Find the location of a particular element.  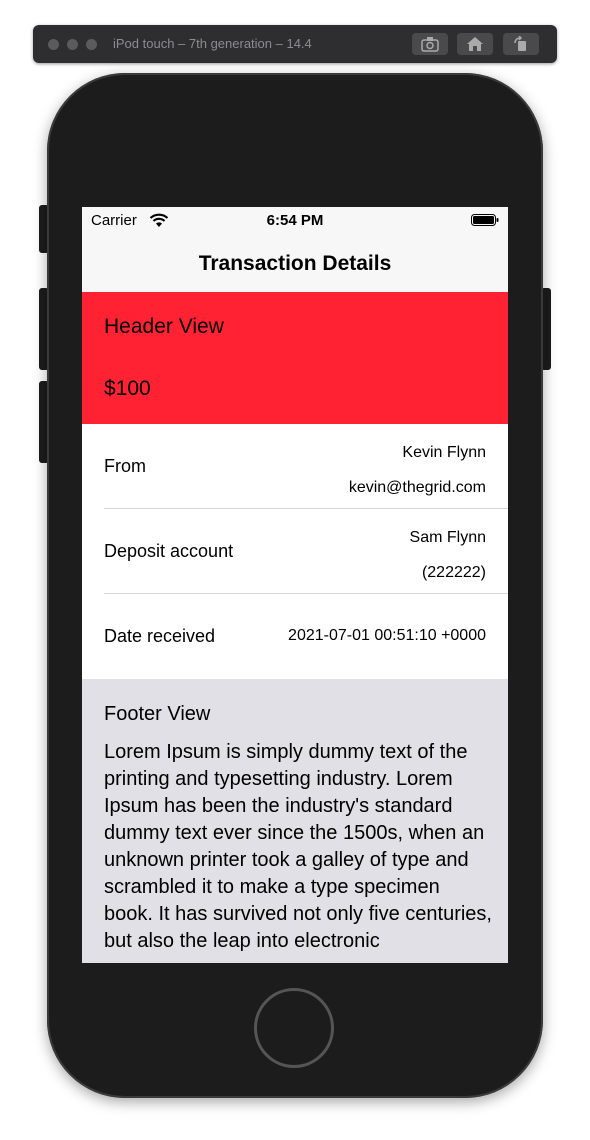

row-value-email: kevin@thegrid.com is located at coordinates (417, 487).